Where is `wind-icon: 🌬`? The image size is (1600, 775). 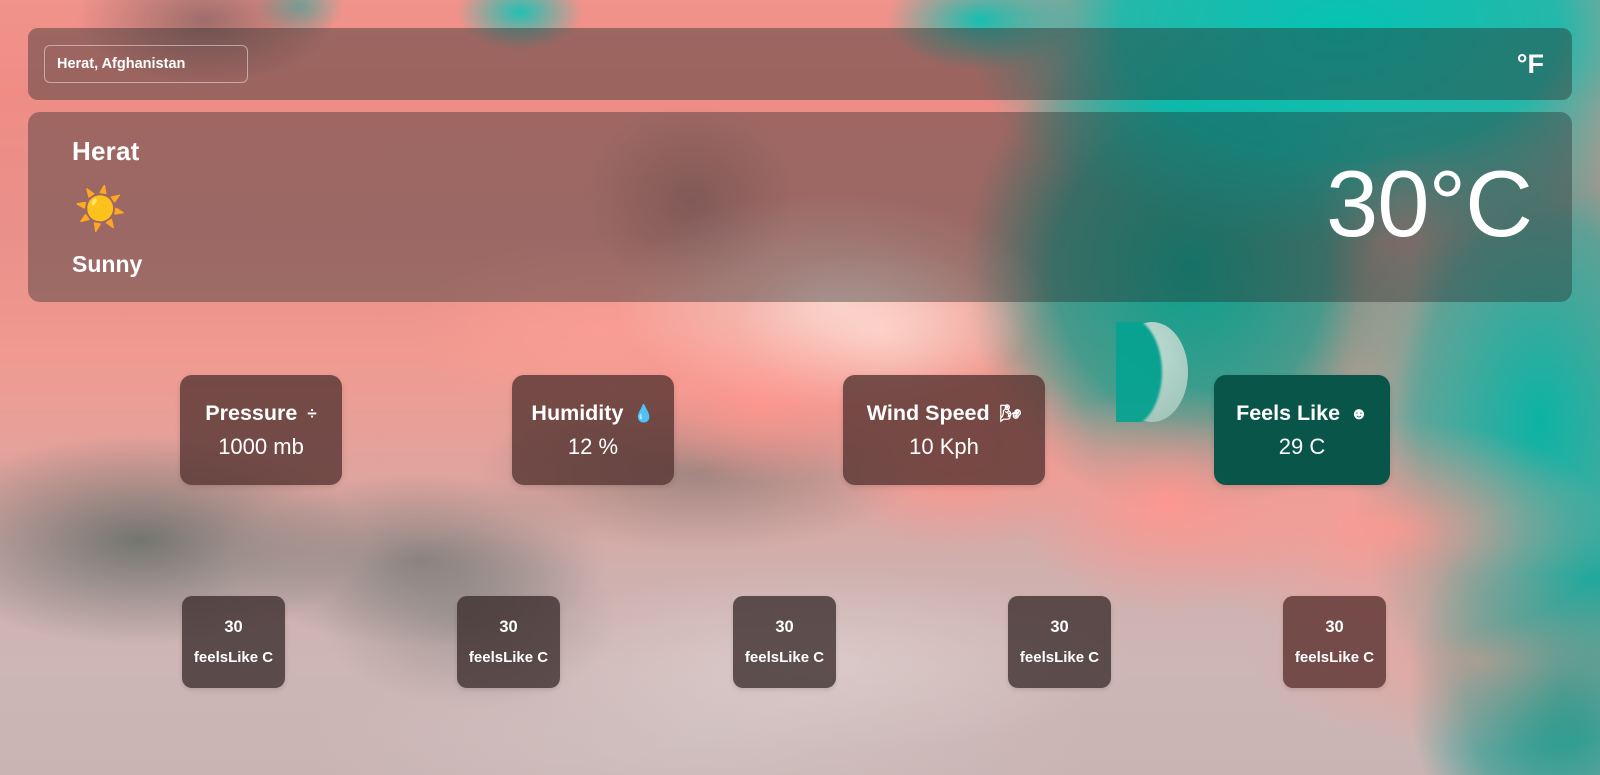
wind-icon: 🌬 is located at coordinates (1010, 413).